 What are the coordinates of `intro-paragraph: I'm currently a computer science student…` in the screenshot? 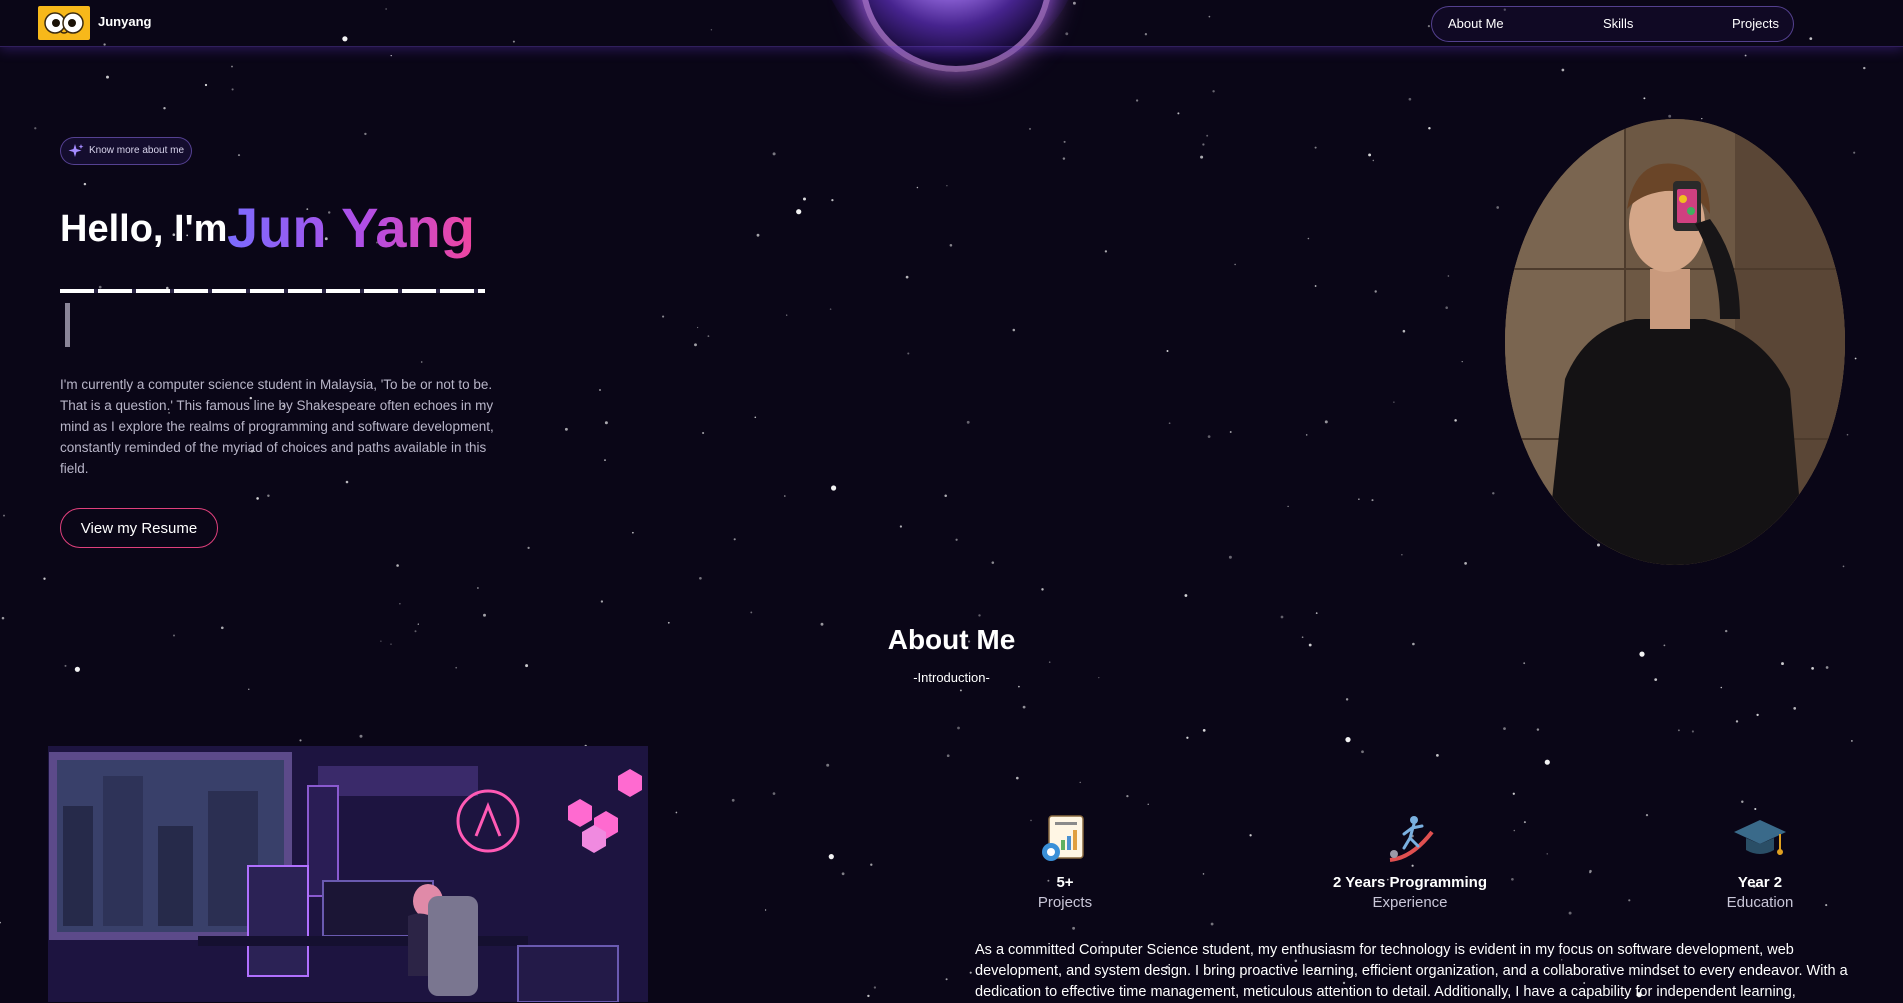 It's located at (277, 426).